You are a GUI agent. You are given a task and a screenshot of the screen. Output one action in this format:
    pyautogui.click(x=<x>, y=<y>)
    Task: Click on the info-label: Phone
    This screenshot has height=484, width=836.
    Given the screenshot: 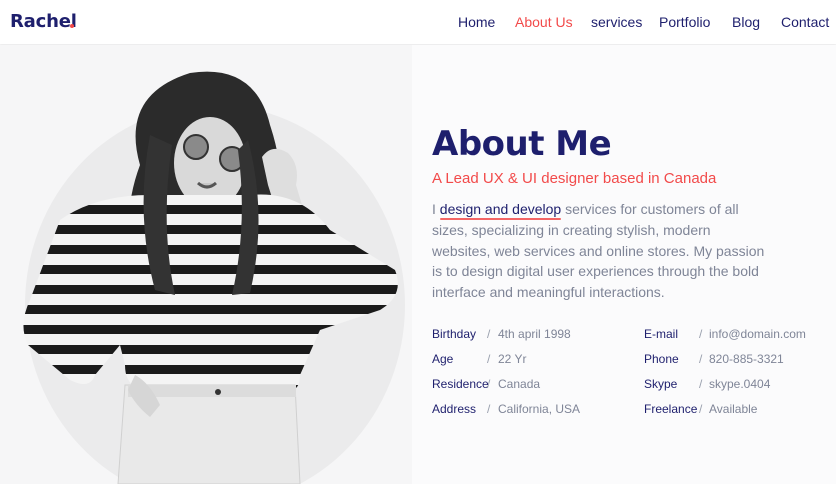 What is the action you would take?
    pyautogui.click(x=661, y=359)
    